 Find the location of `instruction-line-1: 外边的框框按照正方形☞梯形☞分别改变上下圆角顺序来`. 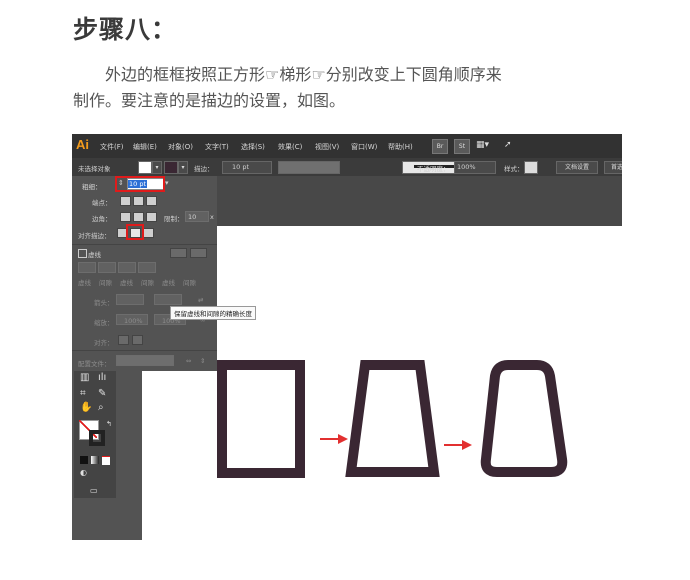

instruction-line-1: 外边的框框按照正方形☞梯形☞分别改变上下圆角顺序来 is located at coordinates (303, 74).